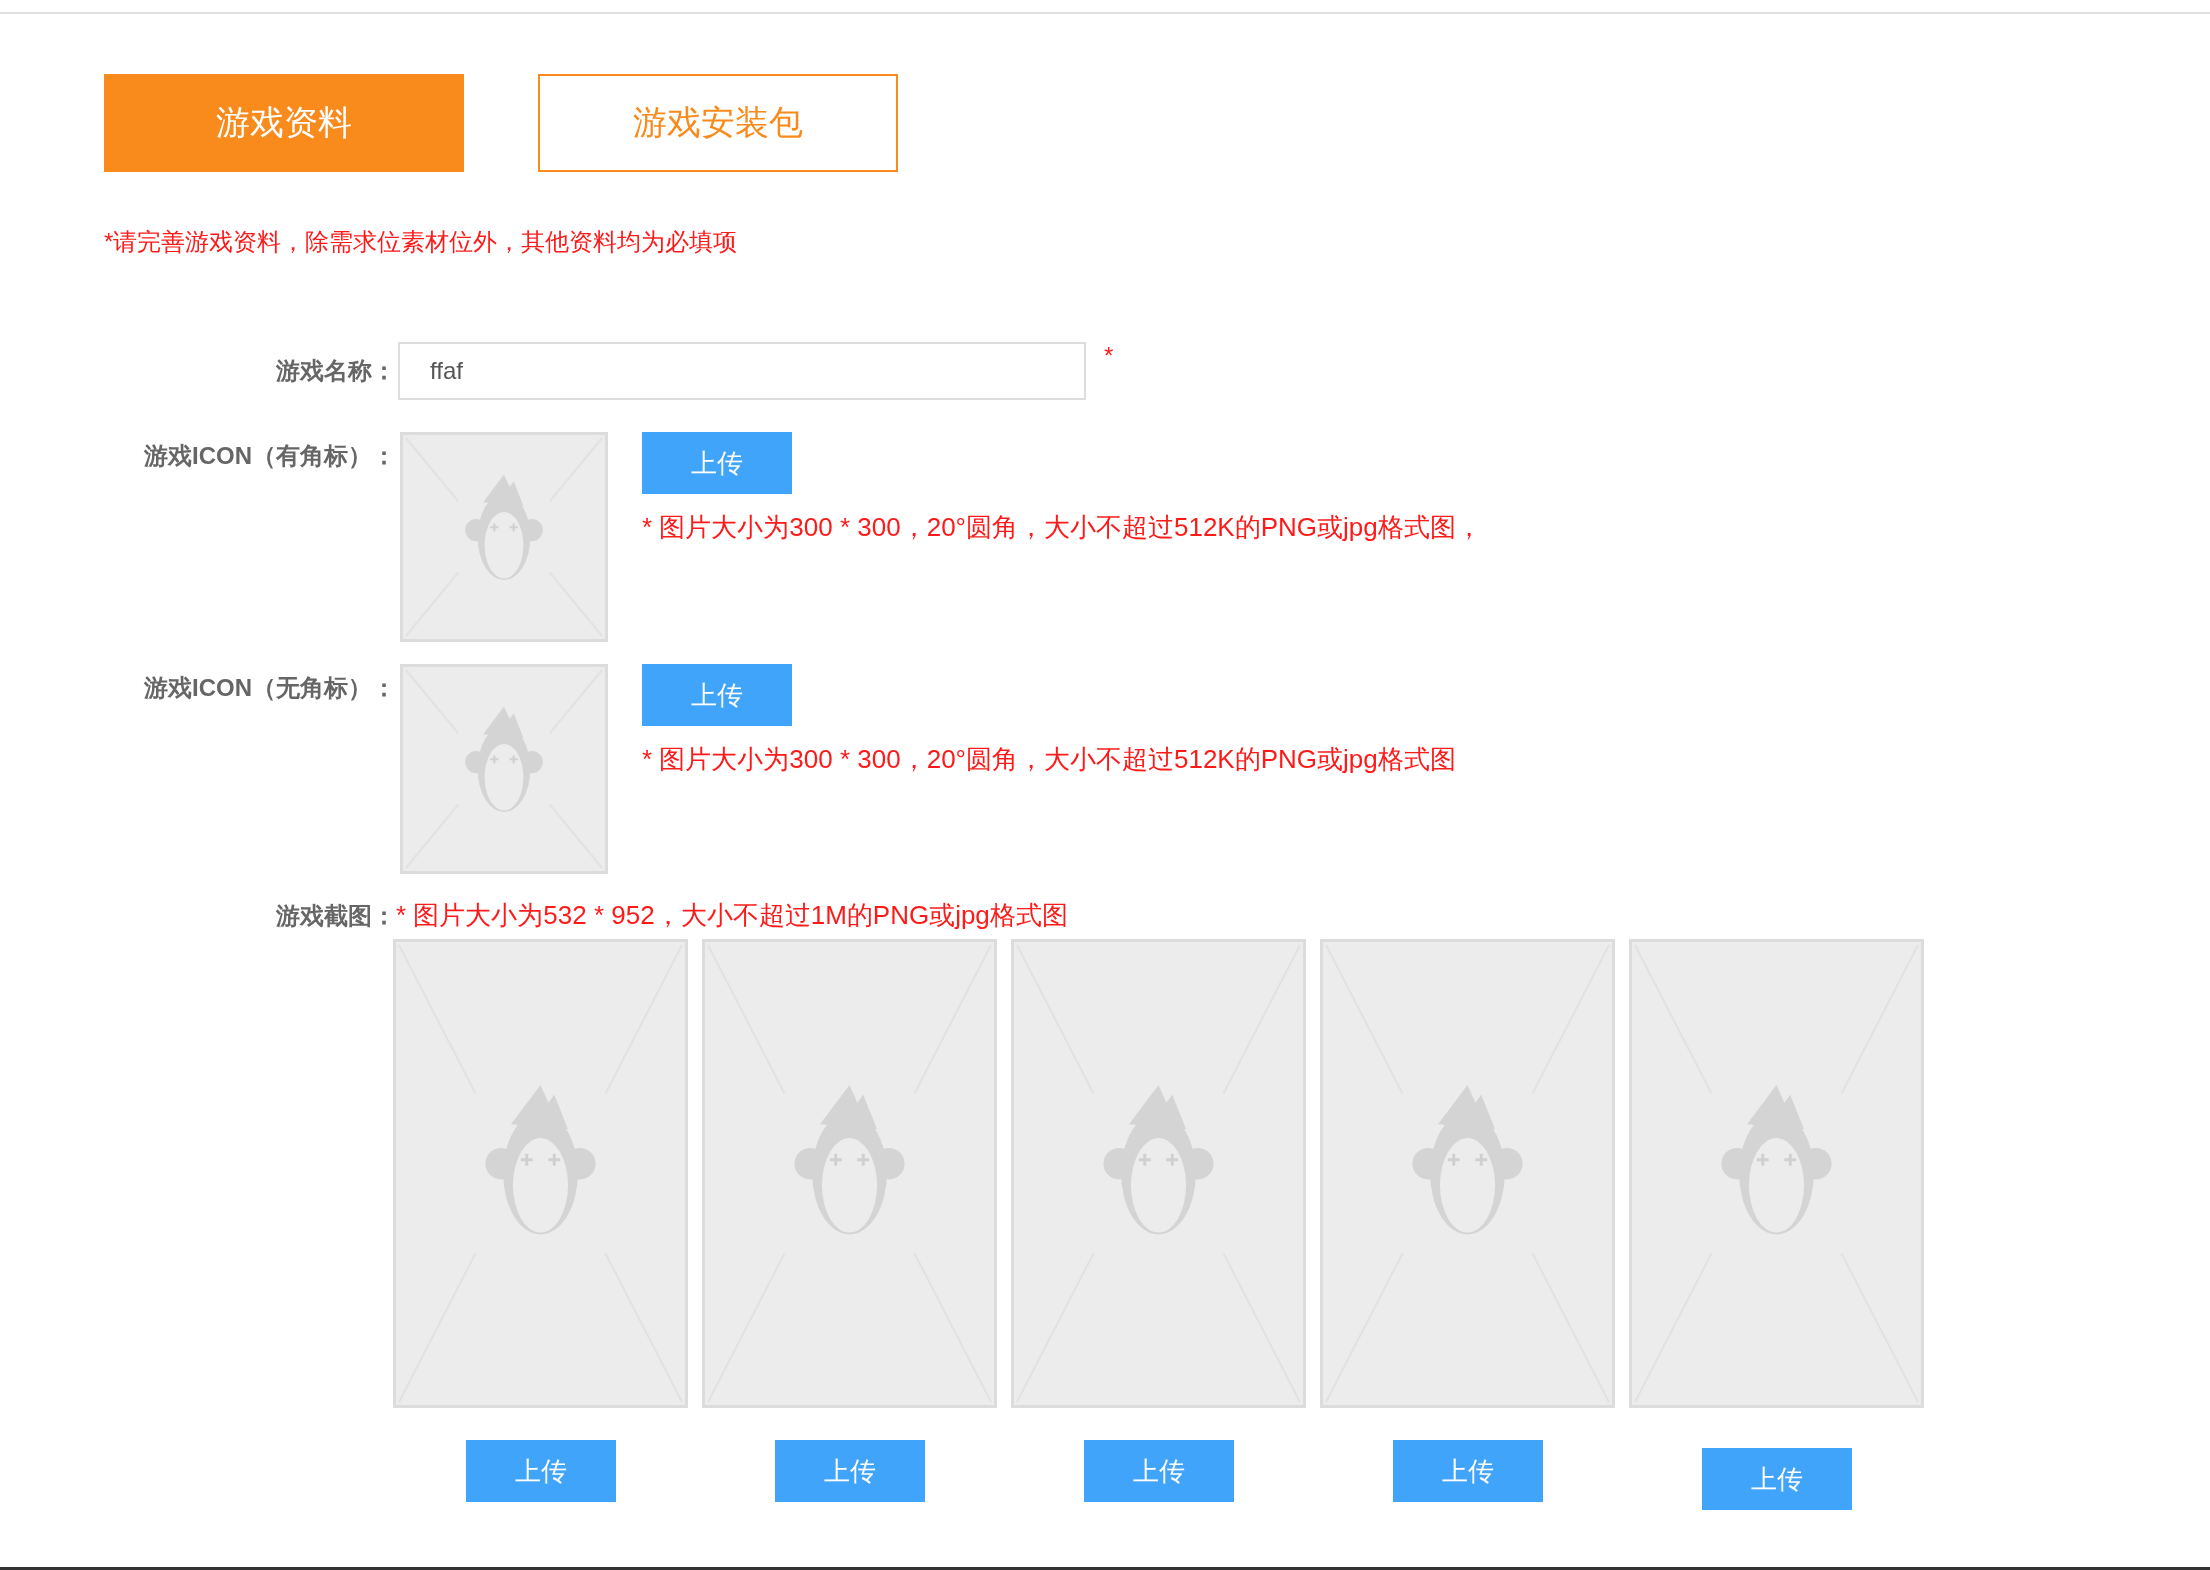 This screenshot has width=2210, height=1570. I want to click on required-mark: *, so click(1109, 356).